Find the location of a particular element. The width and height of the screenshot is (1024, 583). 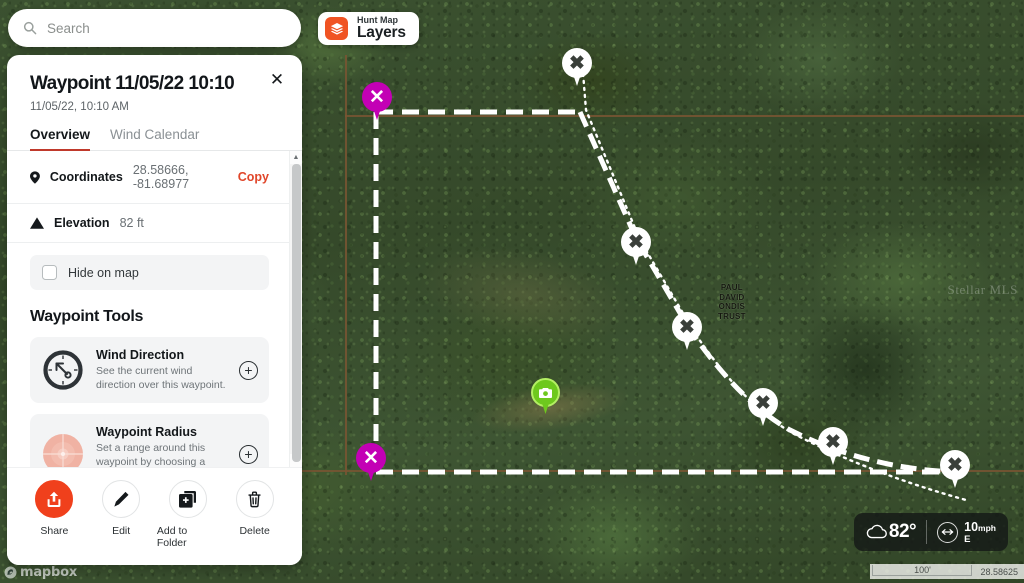

search-bar: Search is located at coordinates (154, 28).